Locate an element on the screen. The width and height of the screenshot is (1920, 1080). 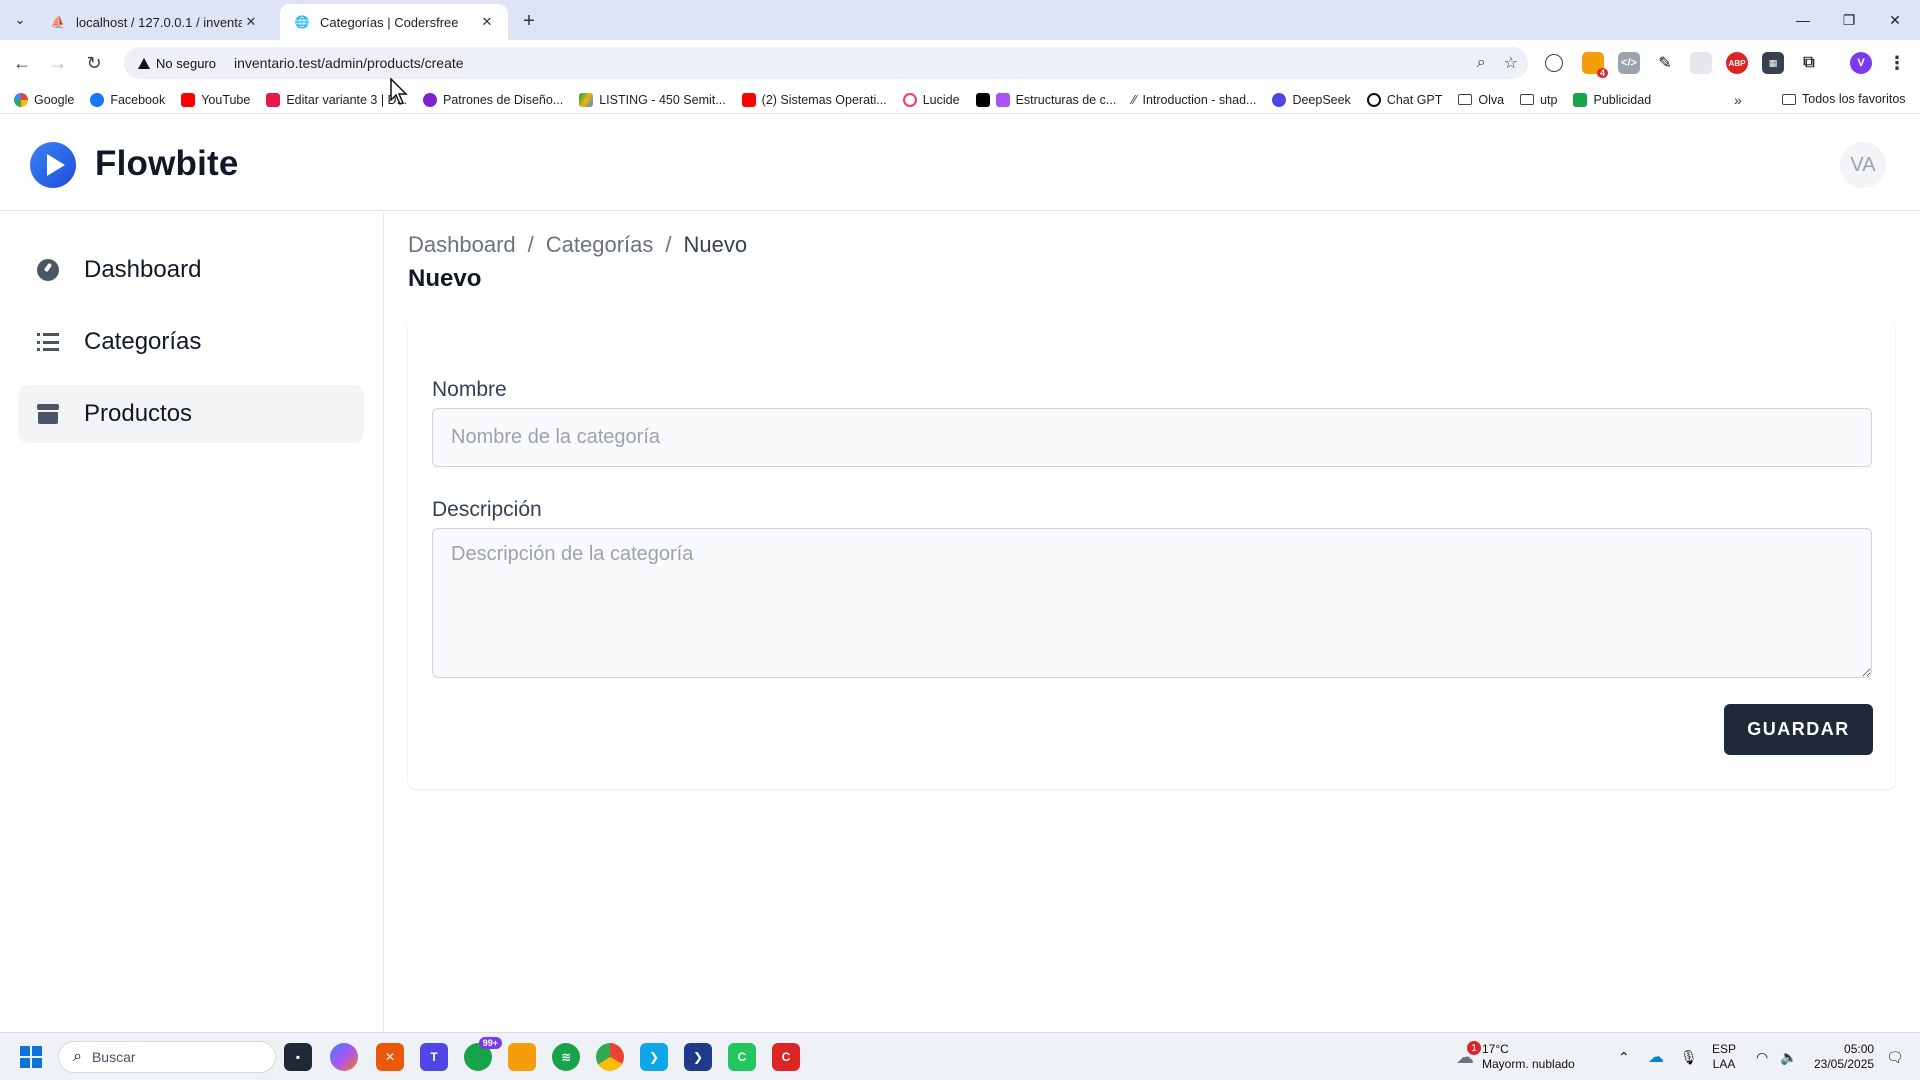
bookmark-deepseek: DeepSeek is located at coordinates (1311, 99).